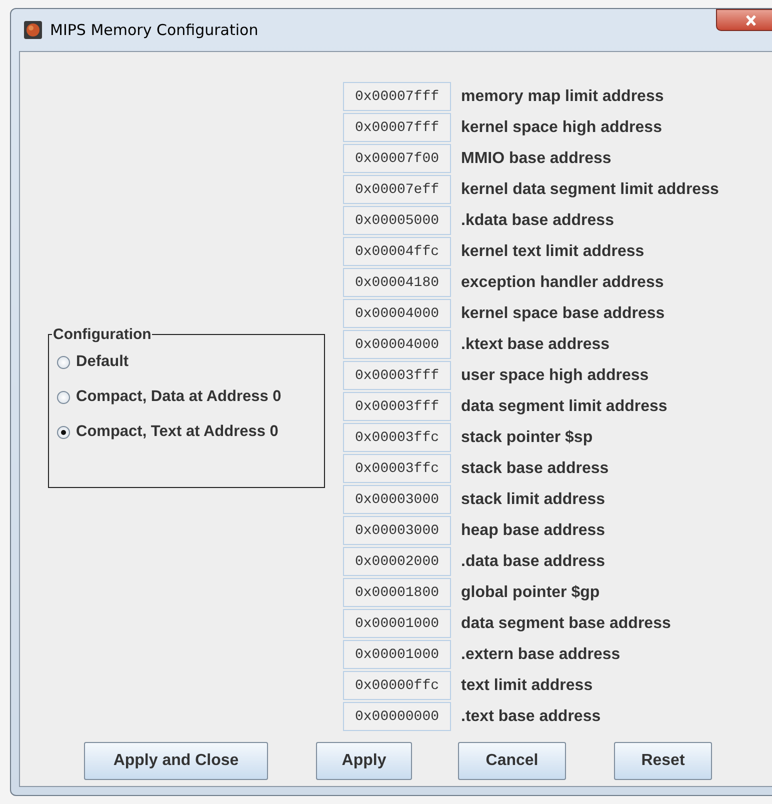 This screenshot has height=804, width=772. What do you see at coordinates (527, 437) in the screenshot?
I see `address-label: stack pointer $sp` at bounding box center [527, 437].